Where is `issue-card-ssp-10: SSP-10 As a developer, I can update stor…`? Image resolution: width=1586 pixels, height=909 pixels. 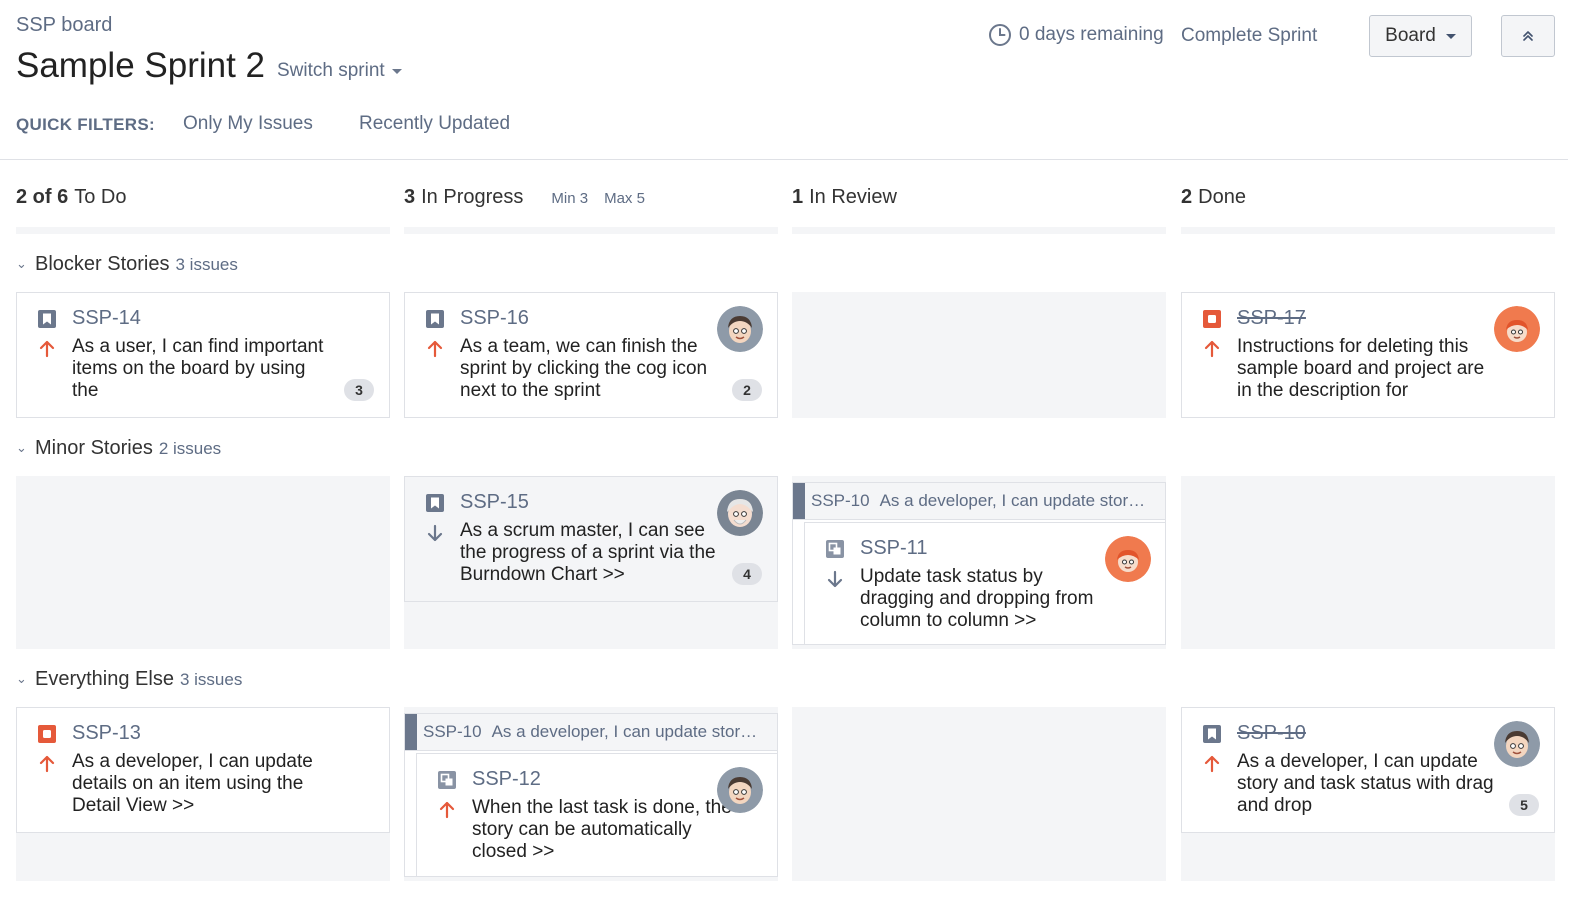
issue-card-ssp-10: SSP-10 As a developer, I can update stor… is located at coordinates (1368, 770).